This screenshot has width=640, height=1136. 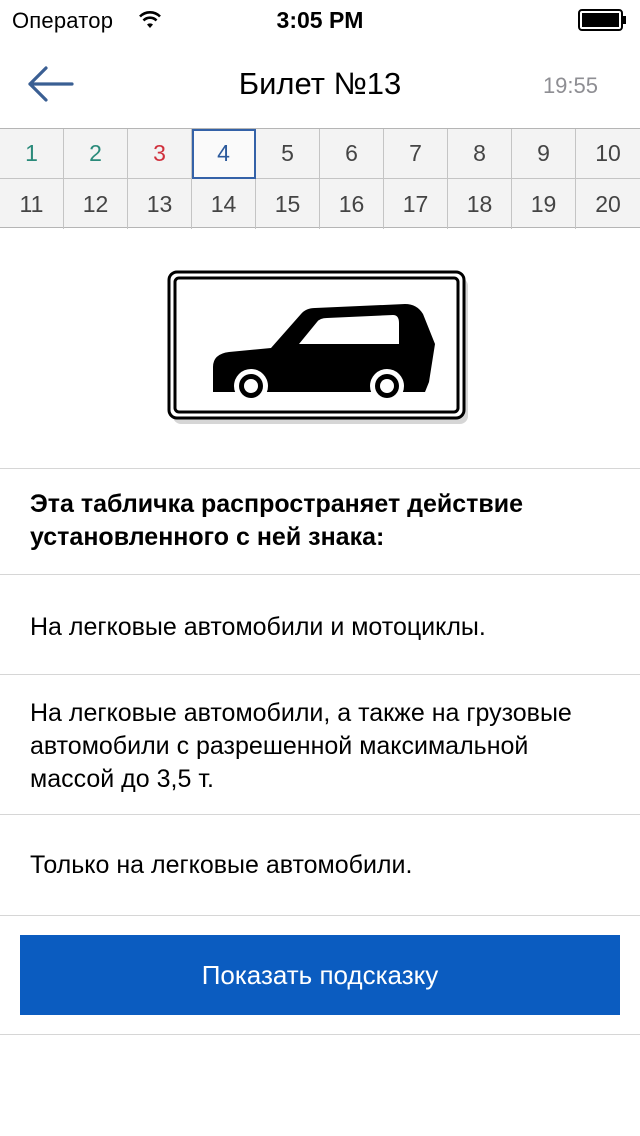 What do you see at coordinates (544, 204) in the screenshot?
I see `question-number-19: 19` at bounding box center [544, 204].